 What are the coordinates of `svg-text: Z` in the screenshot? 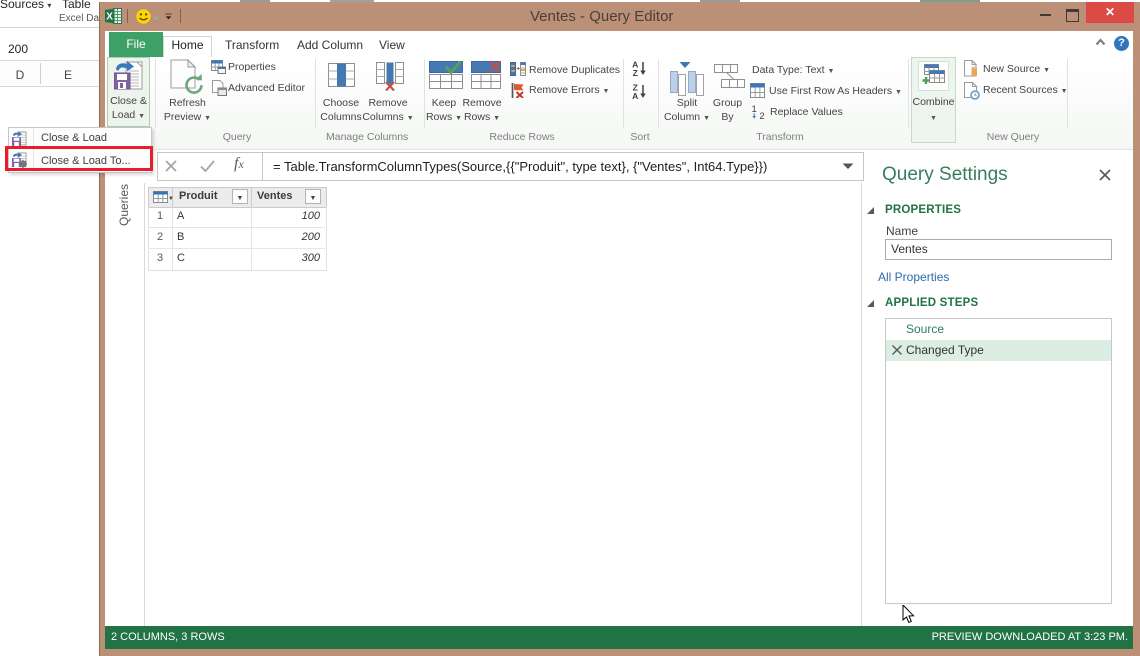 It's located at (635, 72).